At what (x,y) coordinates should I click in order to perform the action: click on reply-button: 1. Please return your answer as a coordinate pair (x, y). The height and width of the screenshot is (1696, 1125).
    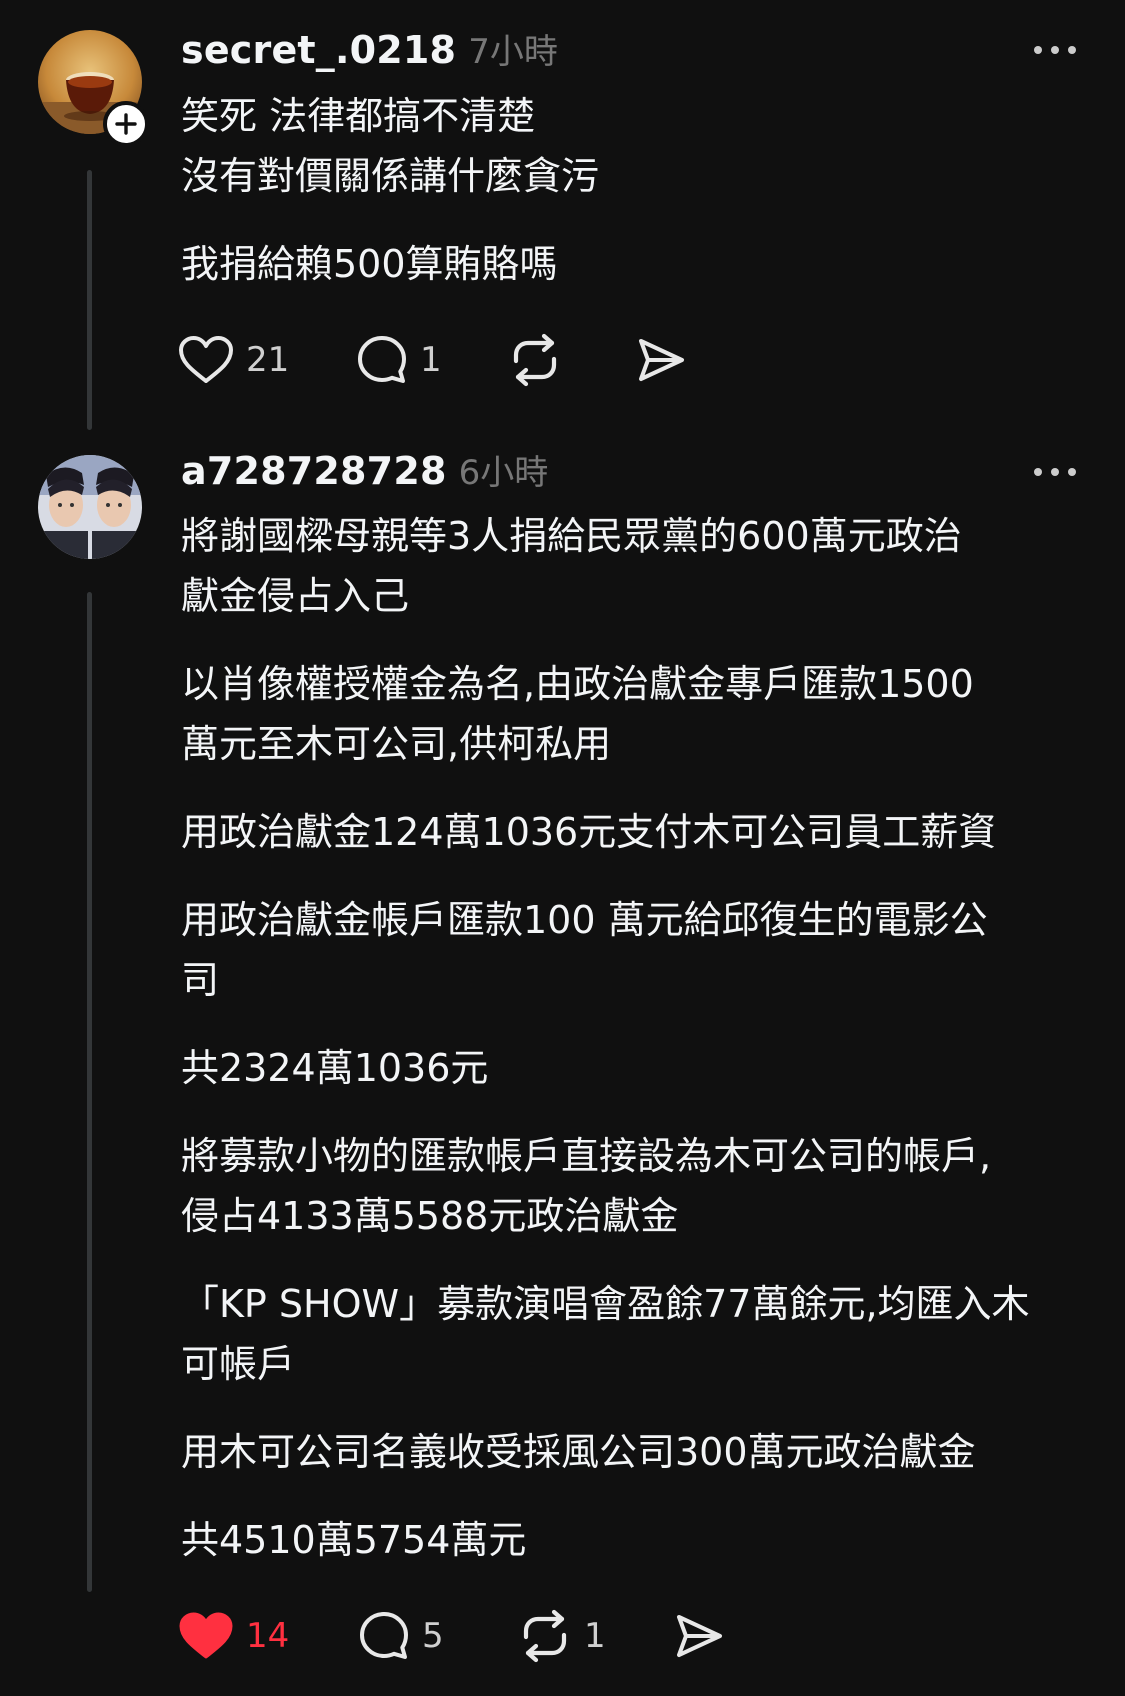
    Looking at the image, I should click on (399, 360).